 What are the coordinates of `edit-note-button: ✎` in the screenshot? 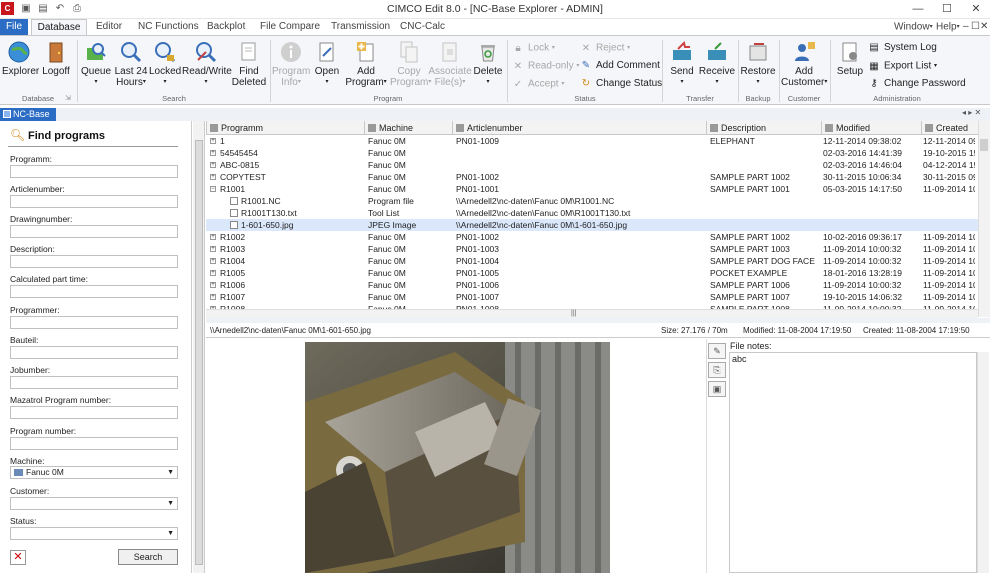 It's located at (717, 351).